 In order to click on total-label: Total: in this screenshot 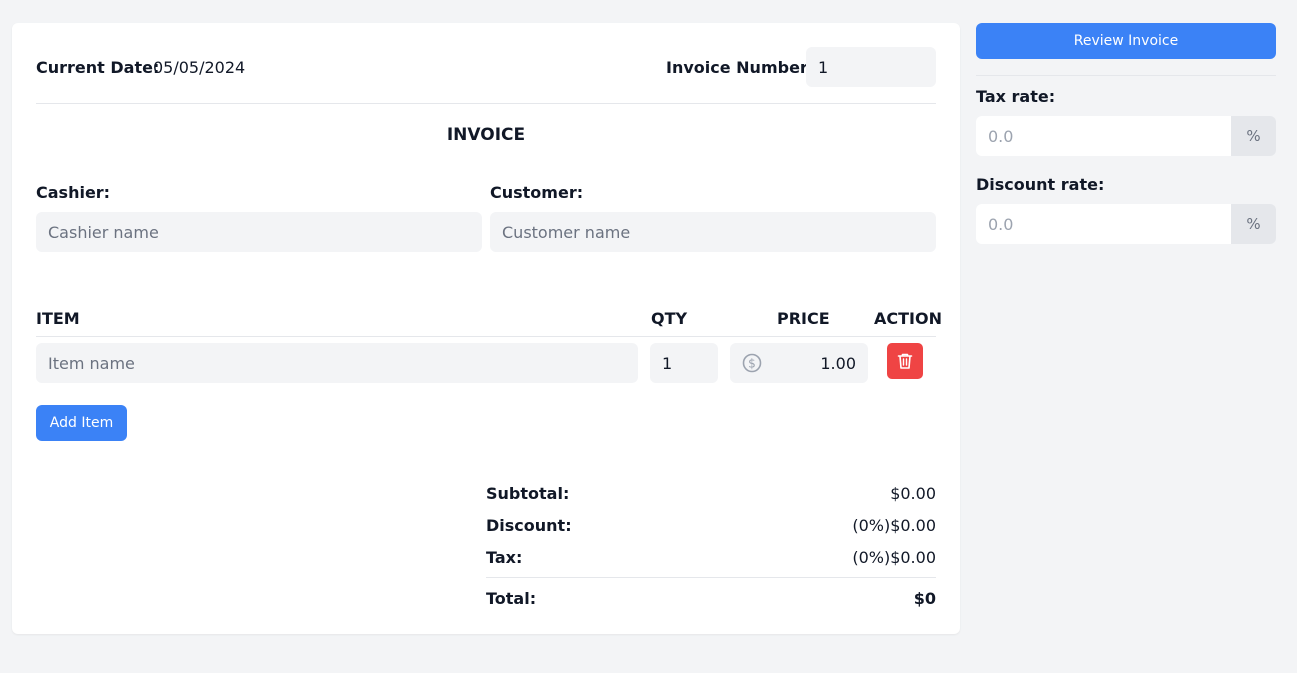, I will do `click(511, 598)`.